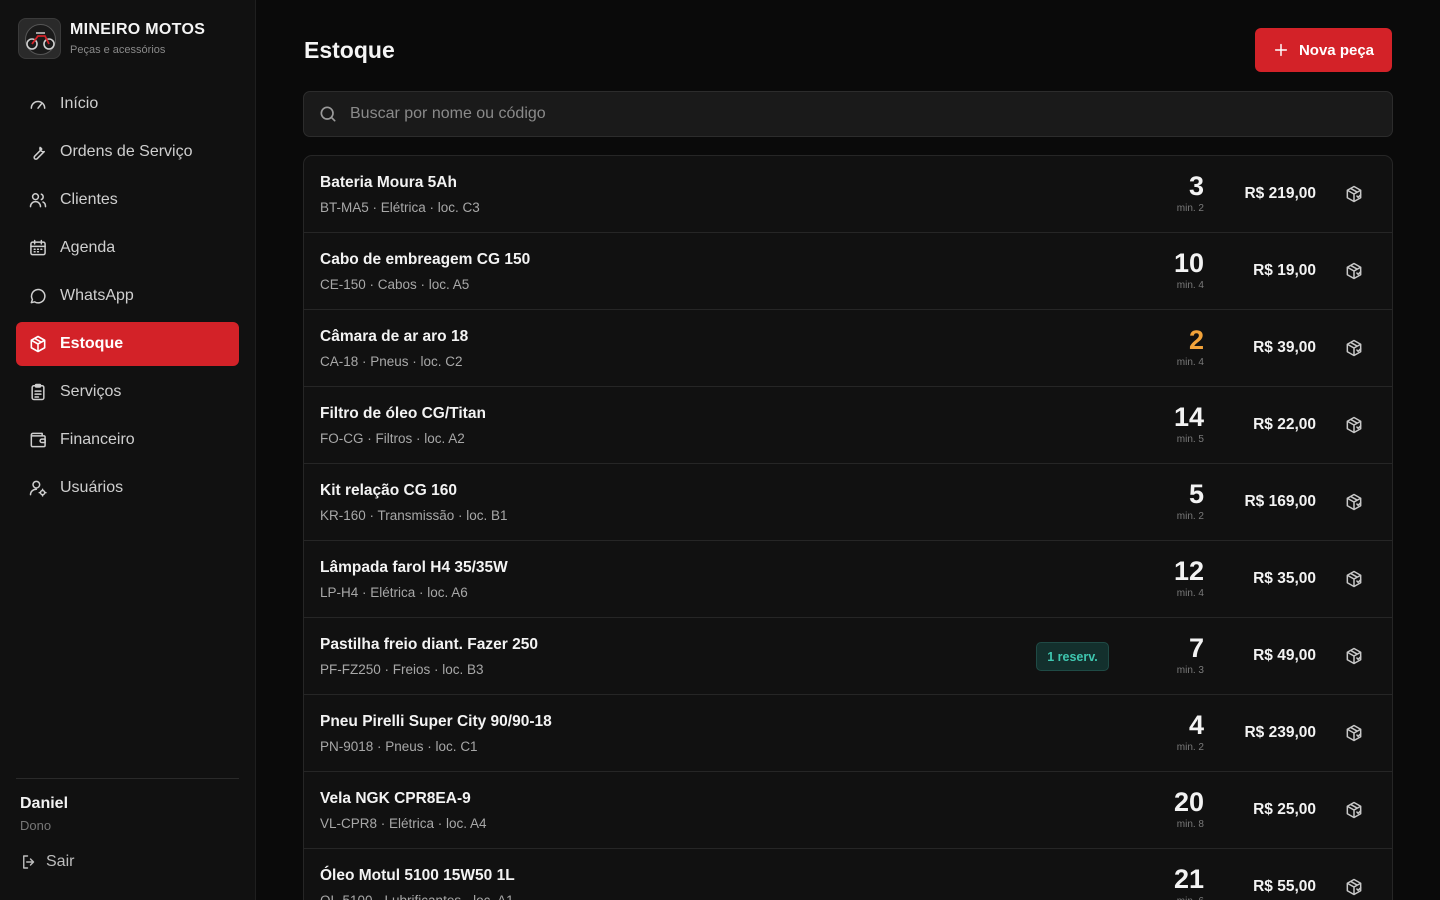  What do you see at coordinates (89, 199) in the screenshot?
I see `sidebar-item-label: Clientes` at bounding box center [89, 199].